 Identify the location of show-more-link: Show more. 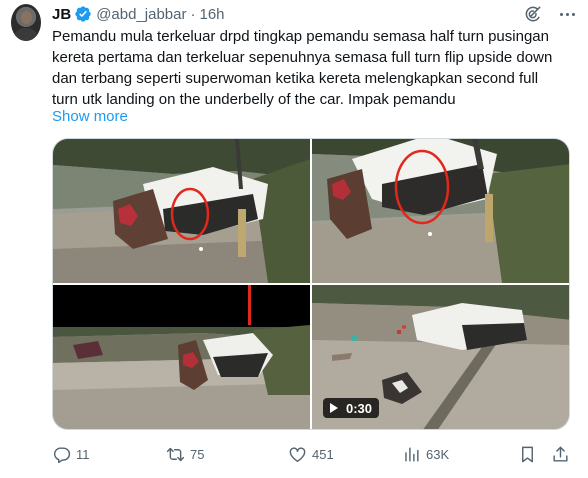
(90, 117).